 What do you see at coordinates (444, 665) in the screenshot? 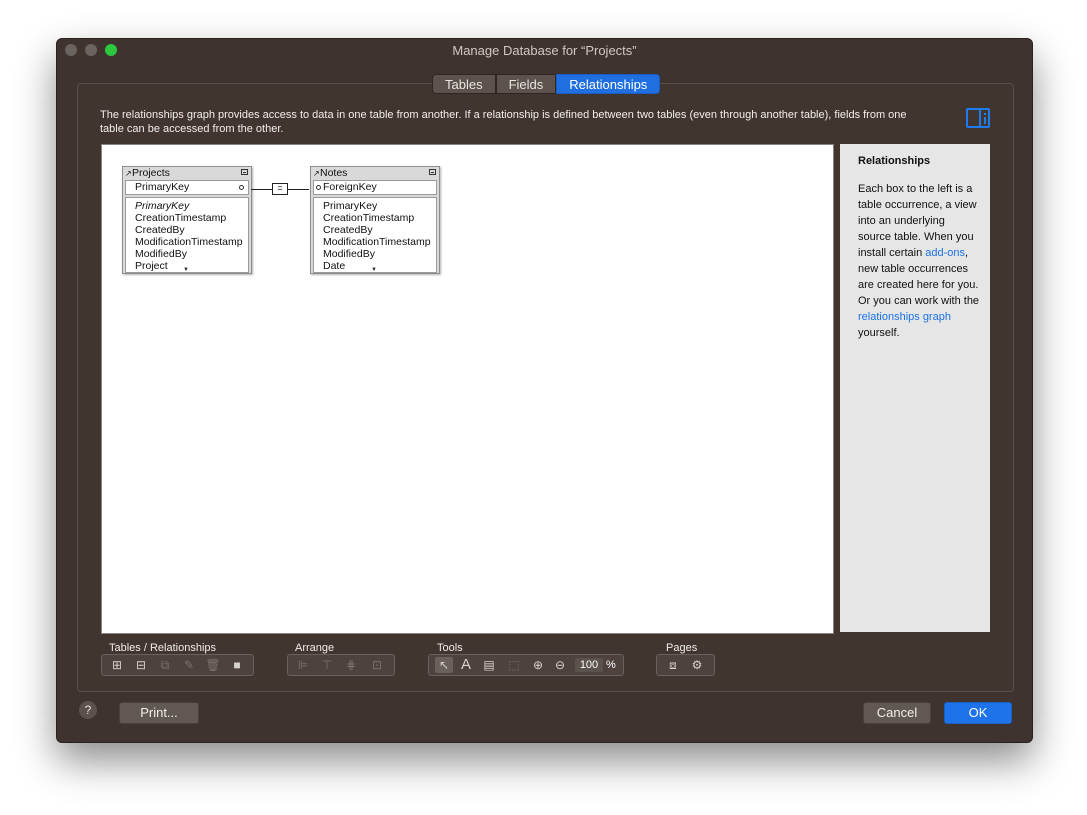
I see `pointer-tool-icon: ↖` at bounding box center [444, 665].